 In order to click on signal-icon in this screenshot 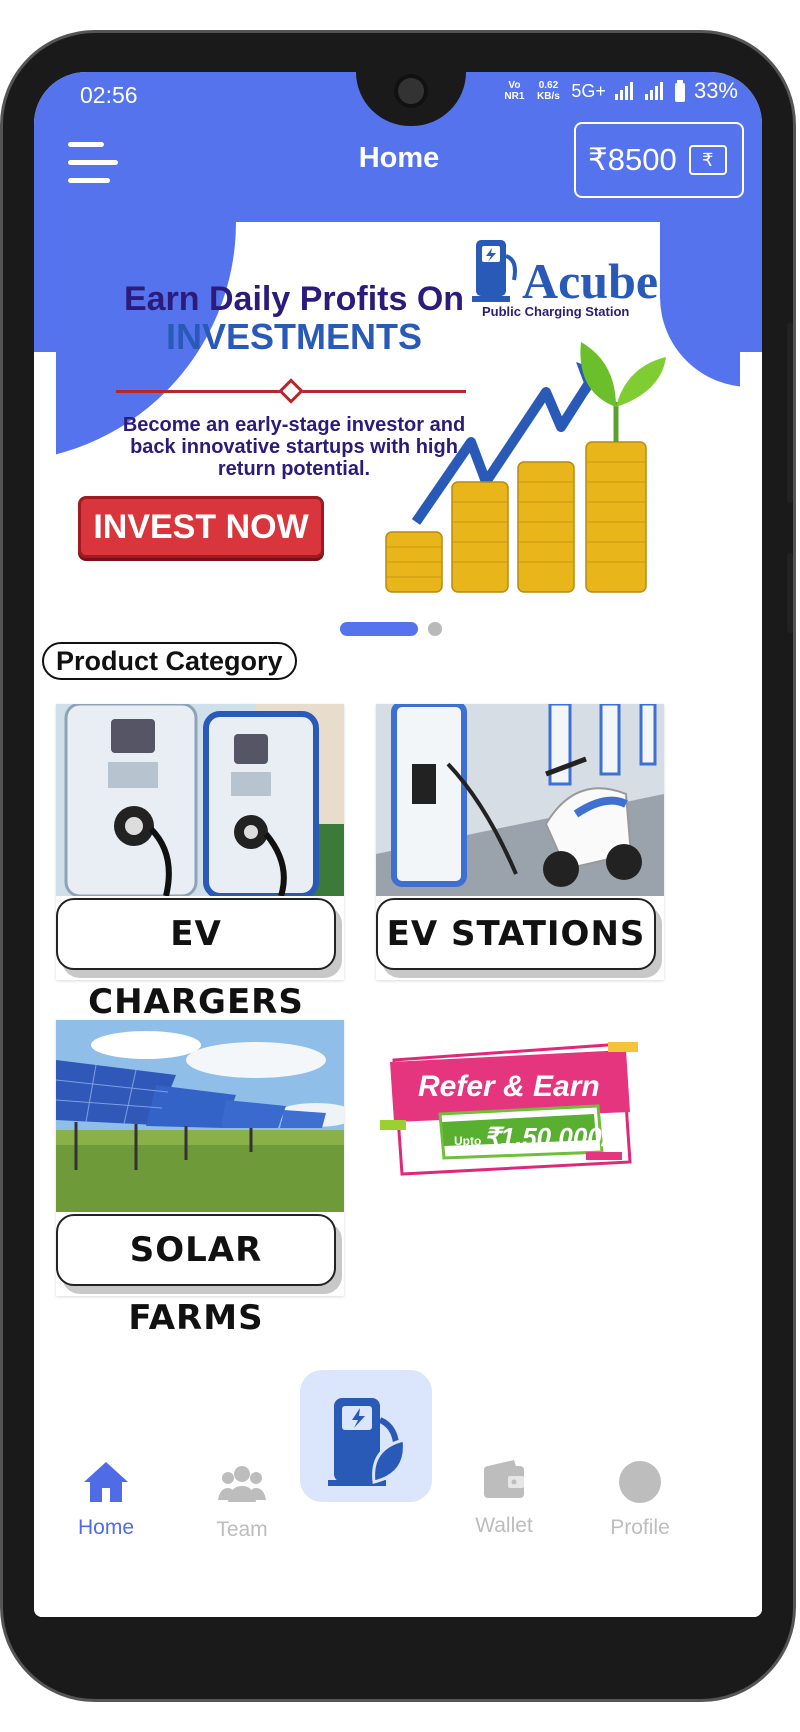, I will do `click(623, 91)`.